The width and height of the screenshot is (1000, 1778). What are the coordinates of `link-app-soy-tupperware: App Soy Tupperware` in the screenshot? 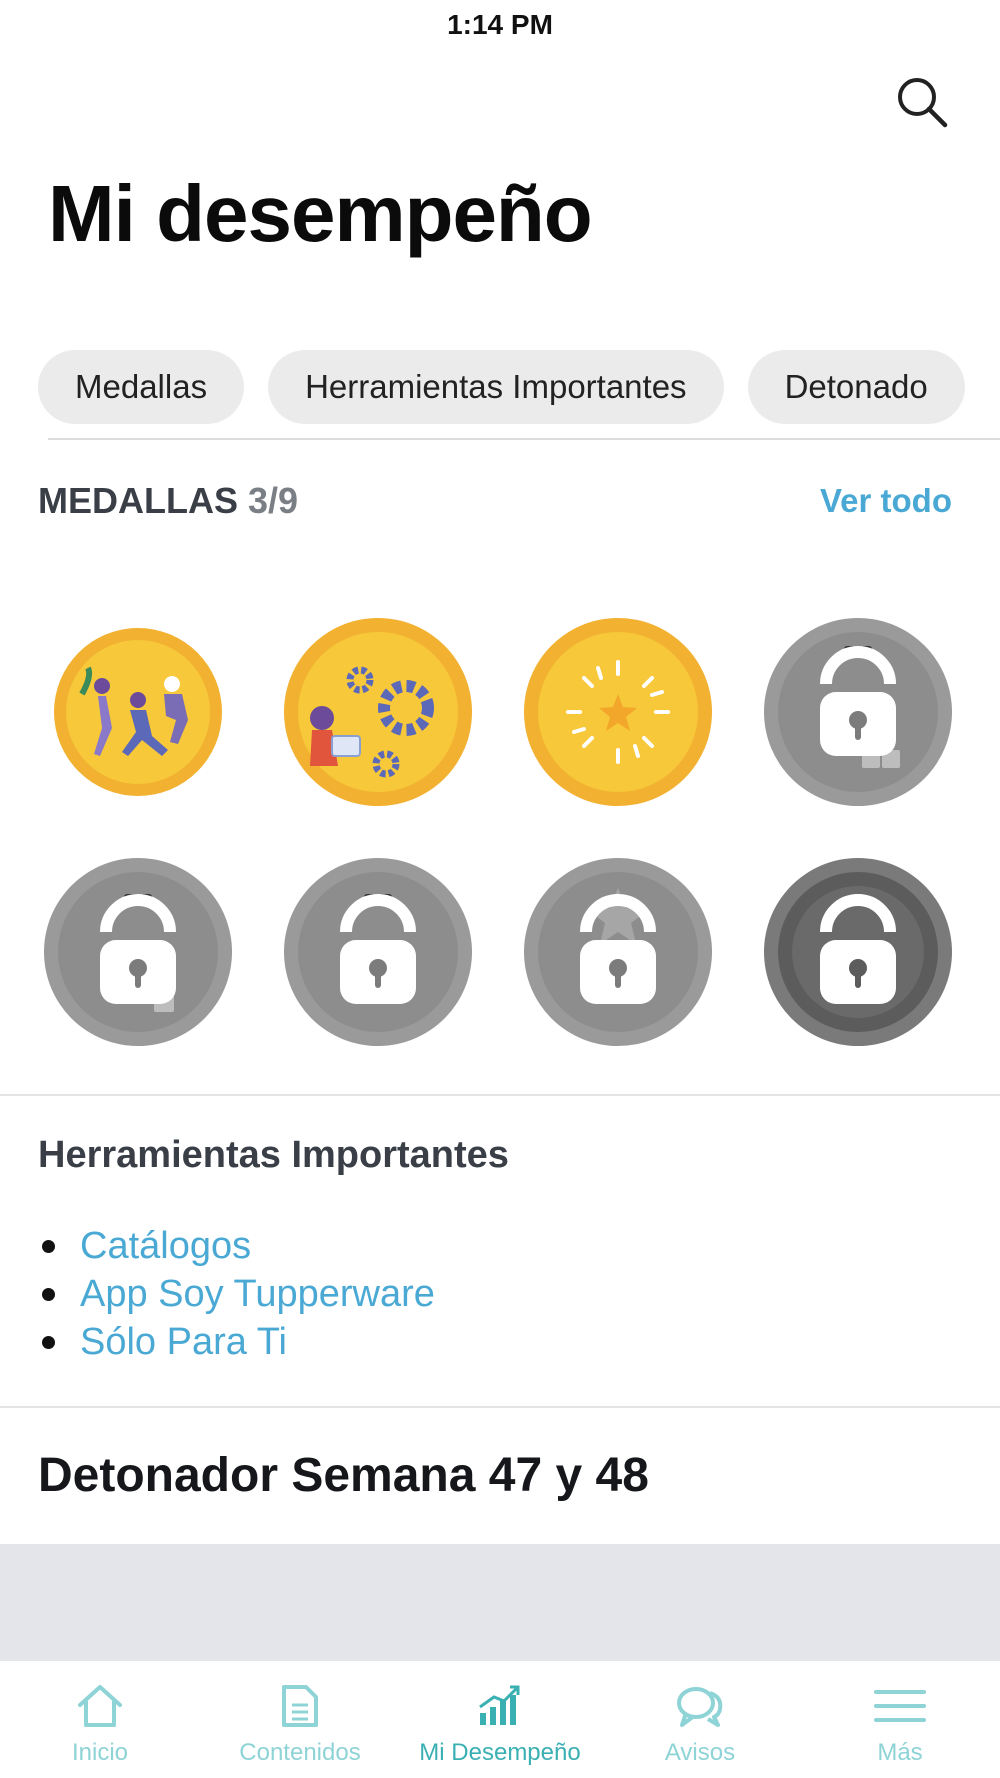 It's located at (257, 1294).